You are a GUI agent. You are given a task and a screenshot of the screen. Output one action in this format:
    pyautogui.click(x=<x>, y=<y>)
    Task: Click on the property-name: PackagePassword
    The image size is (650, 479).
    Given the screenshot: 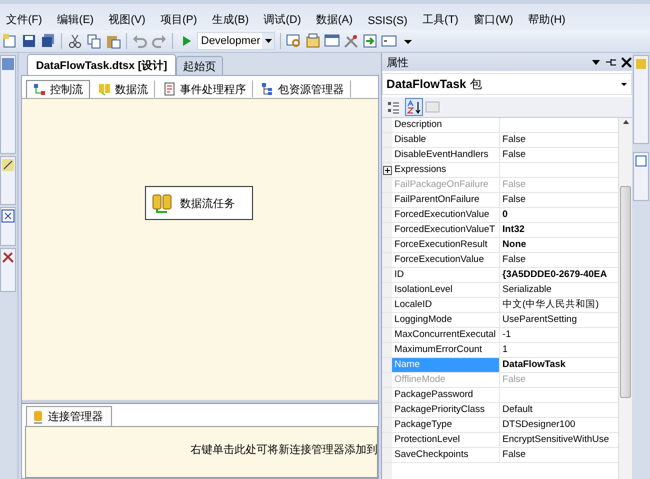 What is the action you would take?
    pyautogui.click(x=446, y=395)
    